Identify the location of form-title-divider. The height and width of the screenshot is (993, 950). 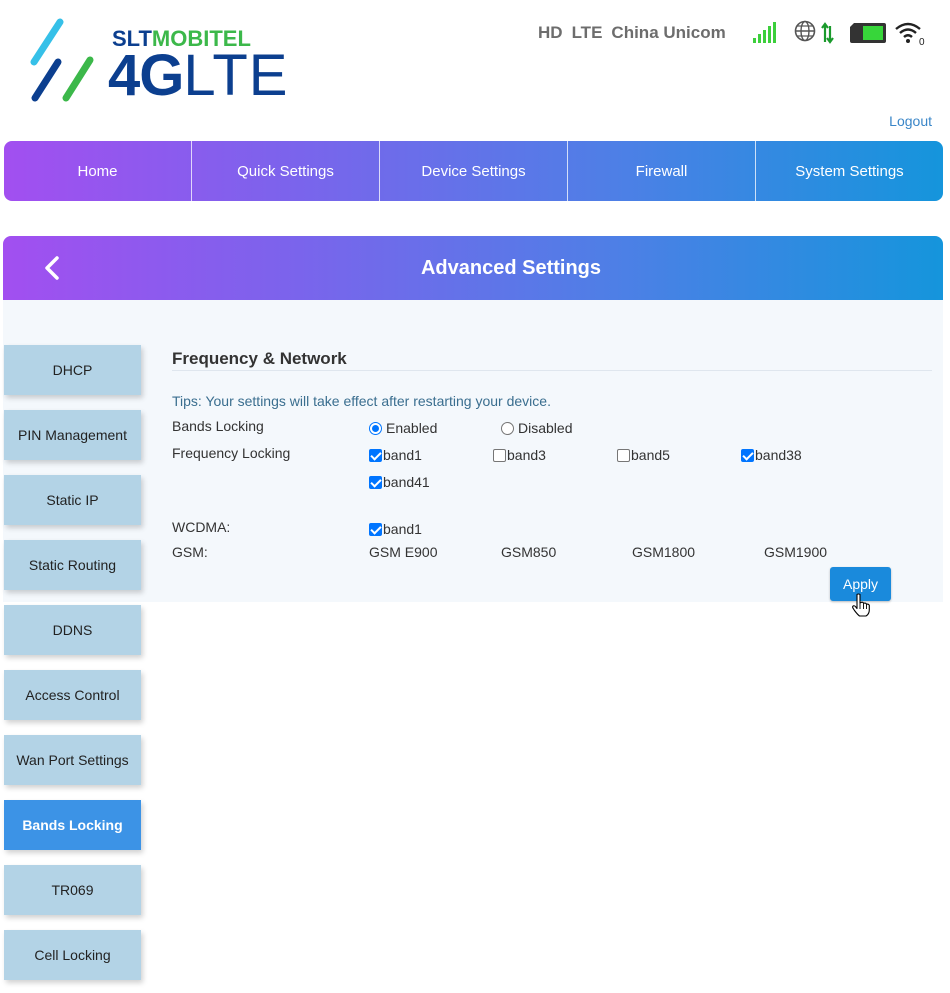
(552, 370).